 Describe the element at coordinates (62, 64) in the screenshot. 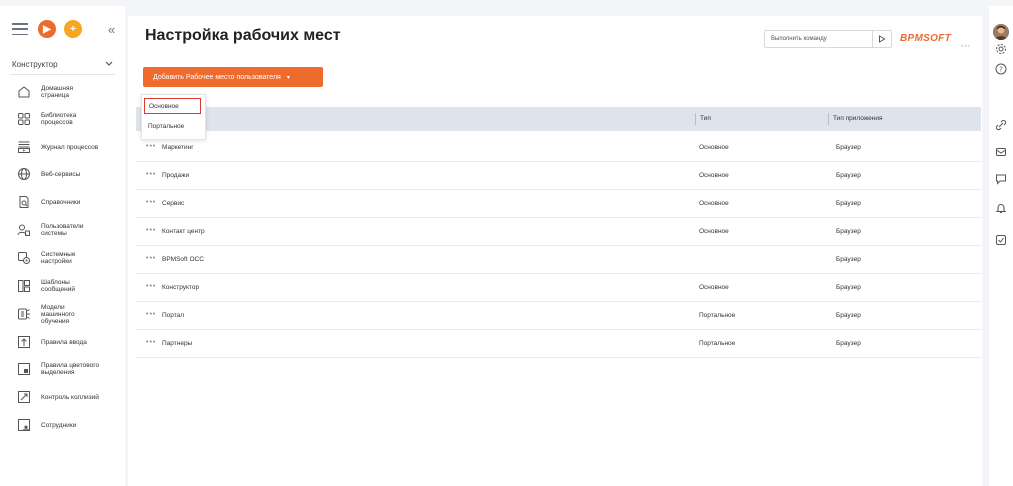

I see `workspace-select: Конструктор` at that location.